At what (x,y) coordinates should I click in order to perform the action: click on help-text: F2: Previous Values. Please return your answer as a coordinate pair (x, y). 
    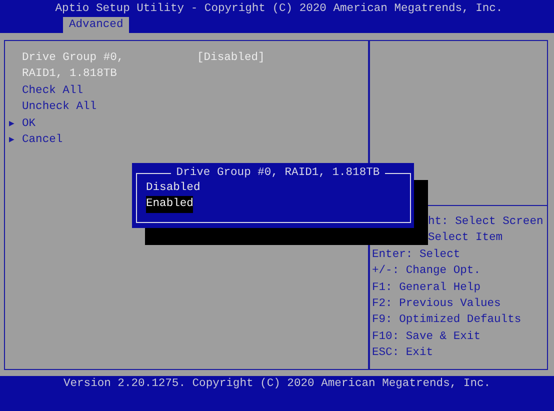
    Looking at the image, I should click on (437, 304).